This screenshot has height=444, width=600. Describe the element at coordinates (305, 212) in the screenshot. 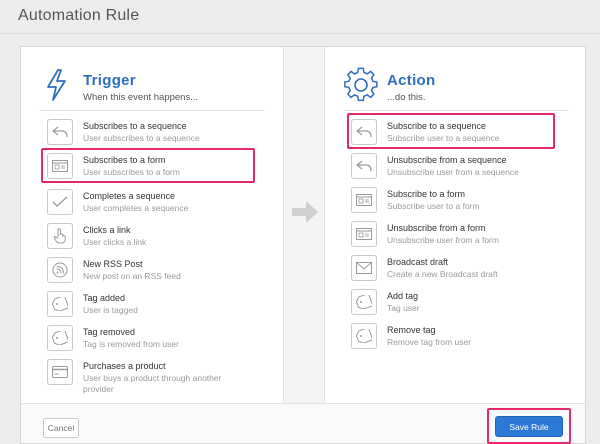

I see `arrow-right-icon` at that location.